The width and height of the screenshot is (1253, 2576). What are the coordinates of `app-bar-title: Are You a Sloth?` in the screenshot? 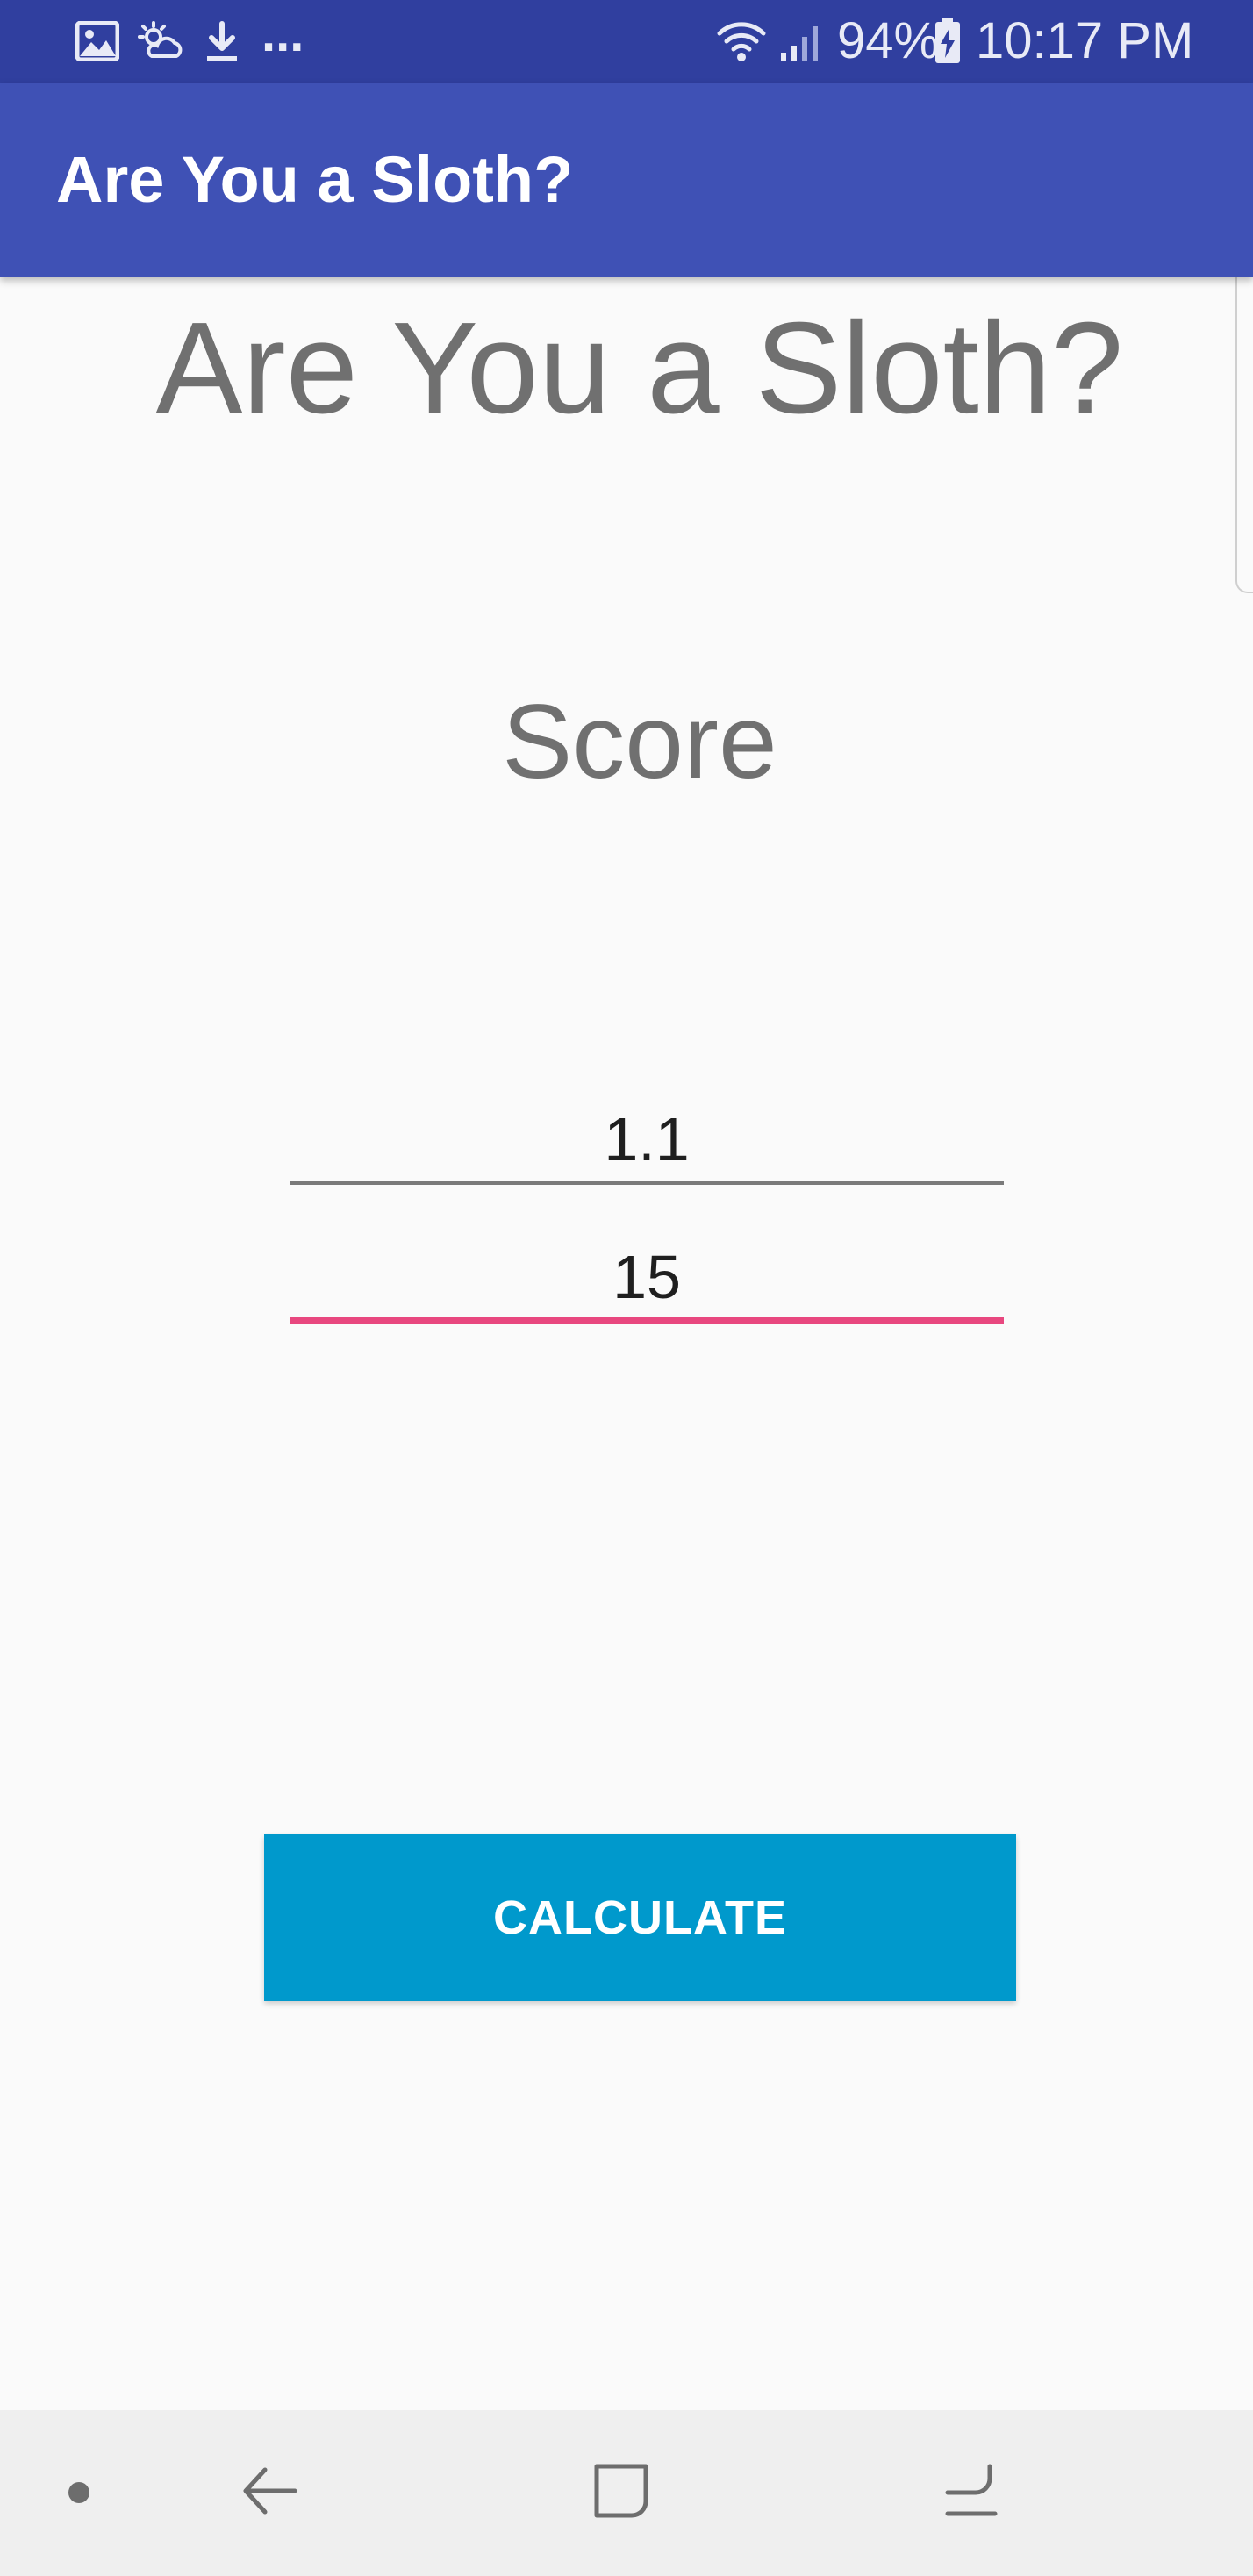 It's located at (315, 179).